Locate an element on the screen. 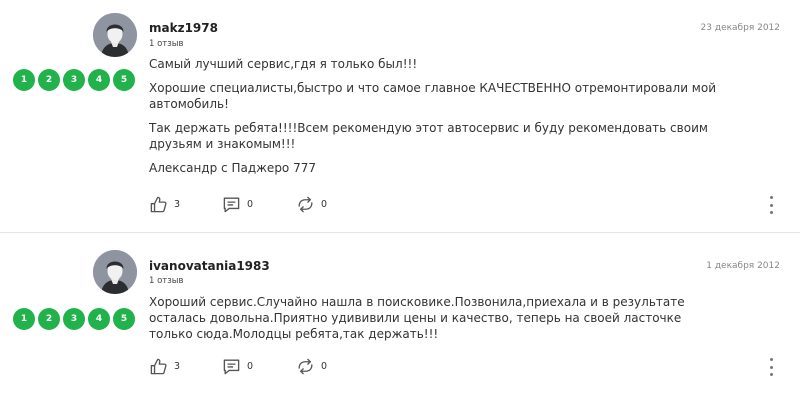 This screenshot has width=800, height=408. review-date: 1 декабря 2012 is located at coordinates (743, 266).